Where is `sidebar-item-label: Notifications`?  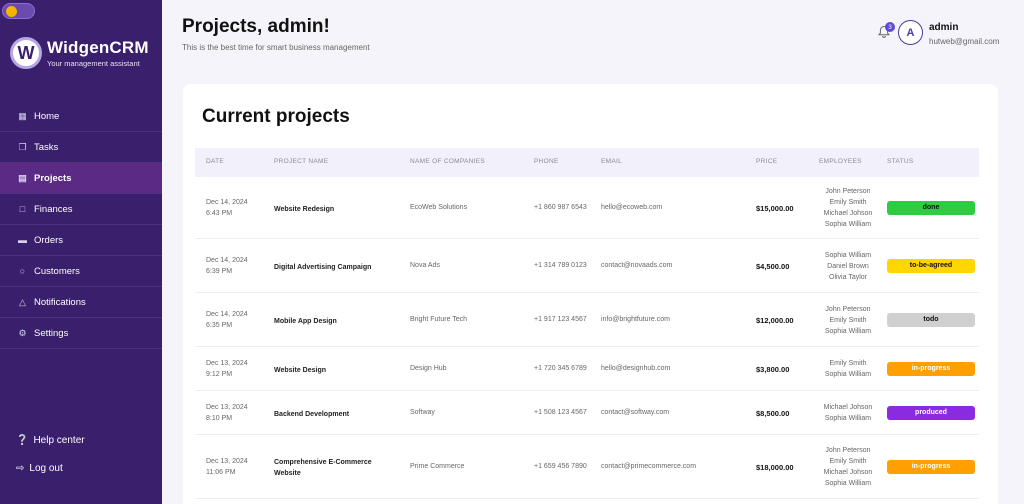 sidebar-item-label: Notifications is located at coordinates (60, 302).